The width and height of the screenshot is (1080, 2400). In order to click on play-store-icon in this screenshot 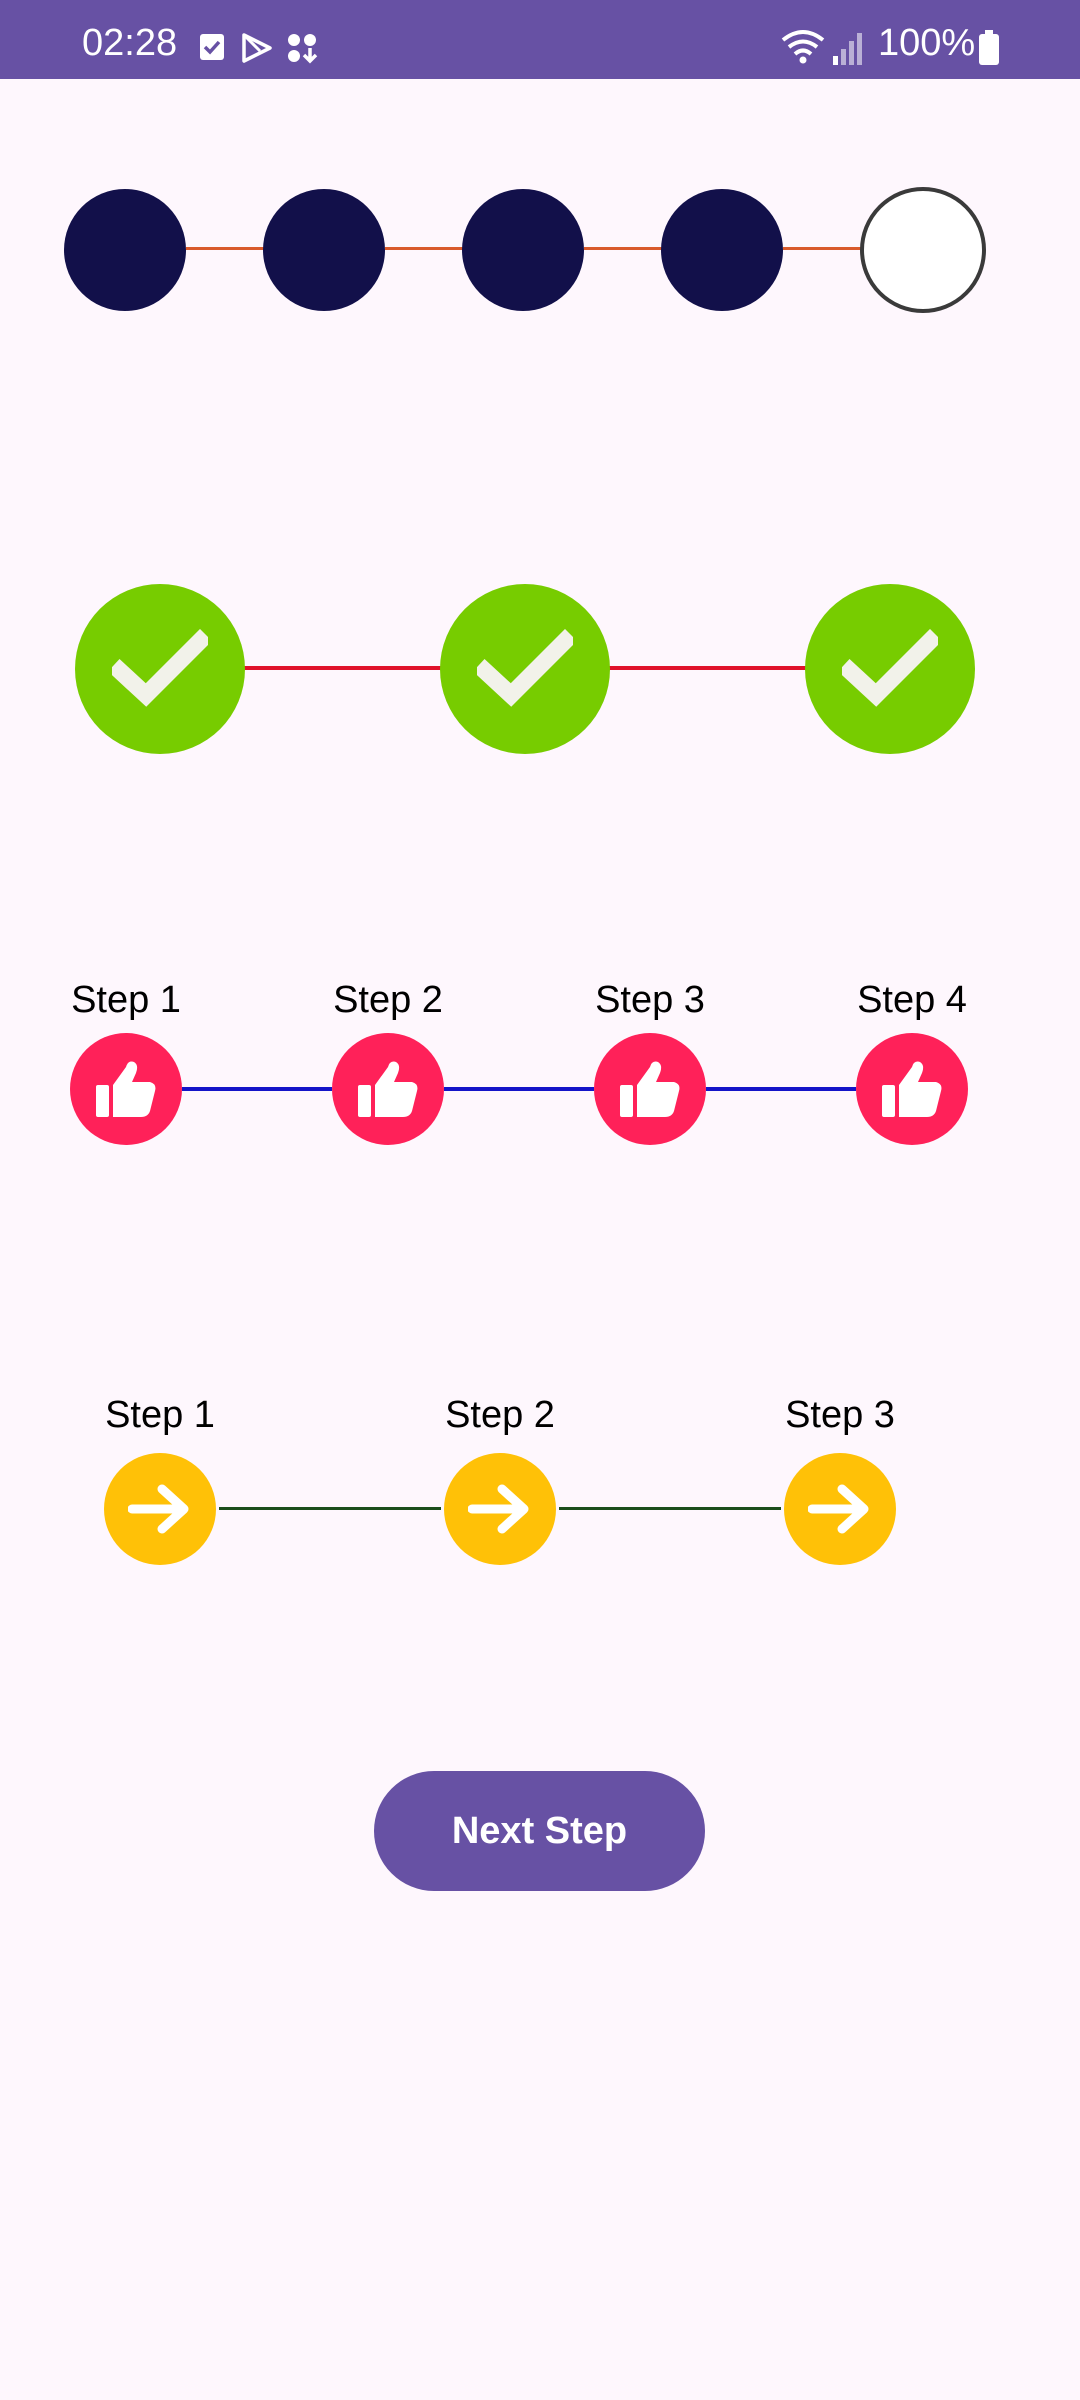, I will do `click(257, 48)`.